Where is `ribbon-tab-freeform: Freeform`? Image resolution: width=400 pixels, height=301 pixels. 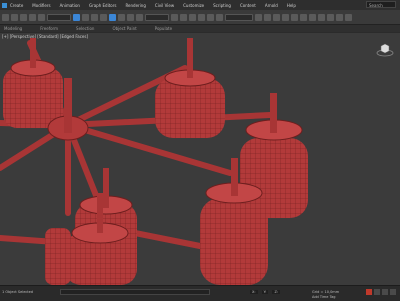 ribbon-tab-freeform: Freeform is located at coordinates (49, 28).